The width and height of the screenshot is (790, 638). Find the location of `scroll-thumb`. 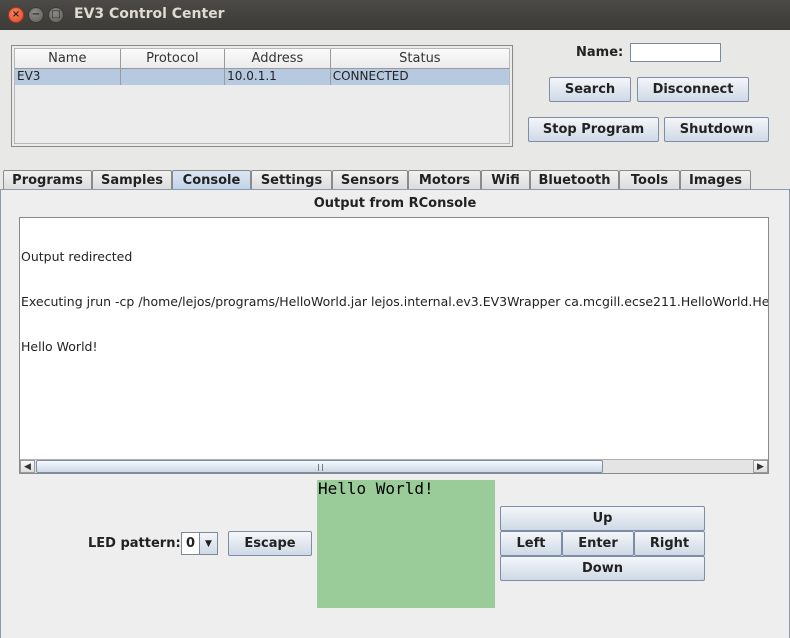

scroll-thumb is located at coordinates (319, 466).